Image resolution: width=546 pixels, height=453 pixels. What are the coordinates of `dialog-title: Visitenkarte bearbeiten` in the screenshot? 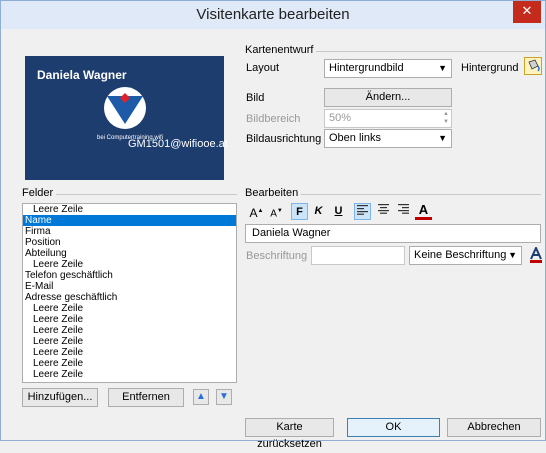 It's located at (273, 14).